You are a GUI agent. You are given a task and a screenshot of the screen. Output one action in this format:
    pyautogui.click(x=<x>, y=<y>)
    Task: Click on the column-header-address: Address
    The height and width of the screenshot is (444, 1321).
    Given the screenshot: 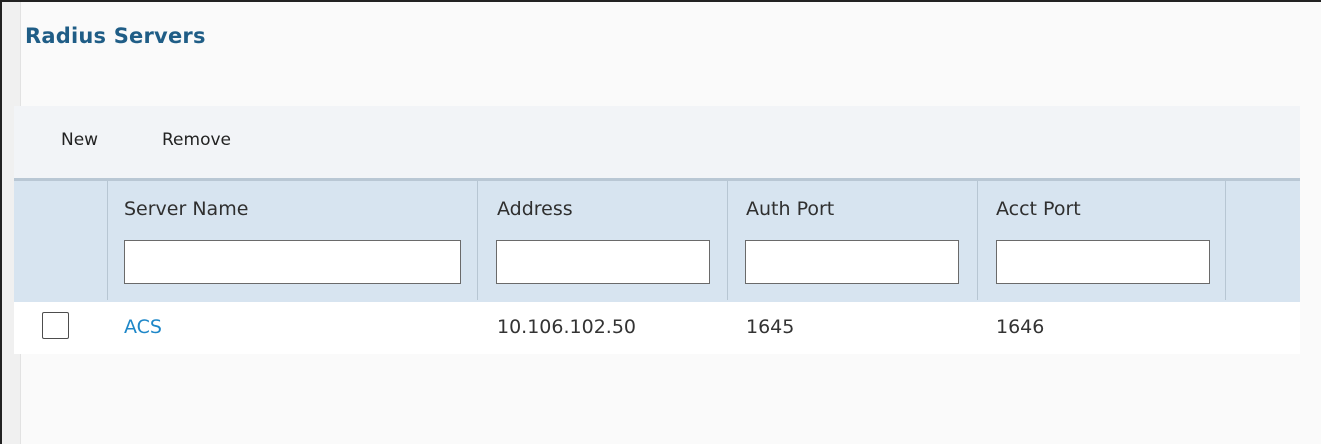 What is the action you would take?
    pyautogui.click(x=535, y=209)
    